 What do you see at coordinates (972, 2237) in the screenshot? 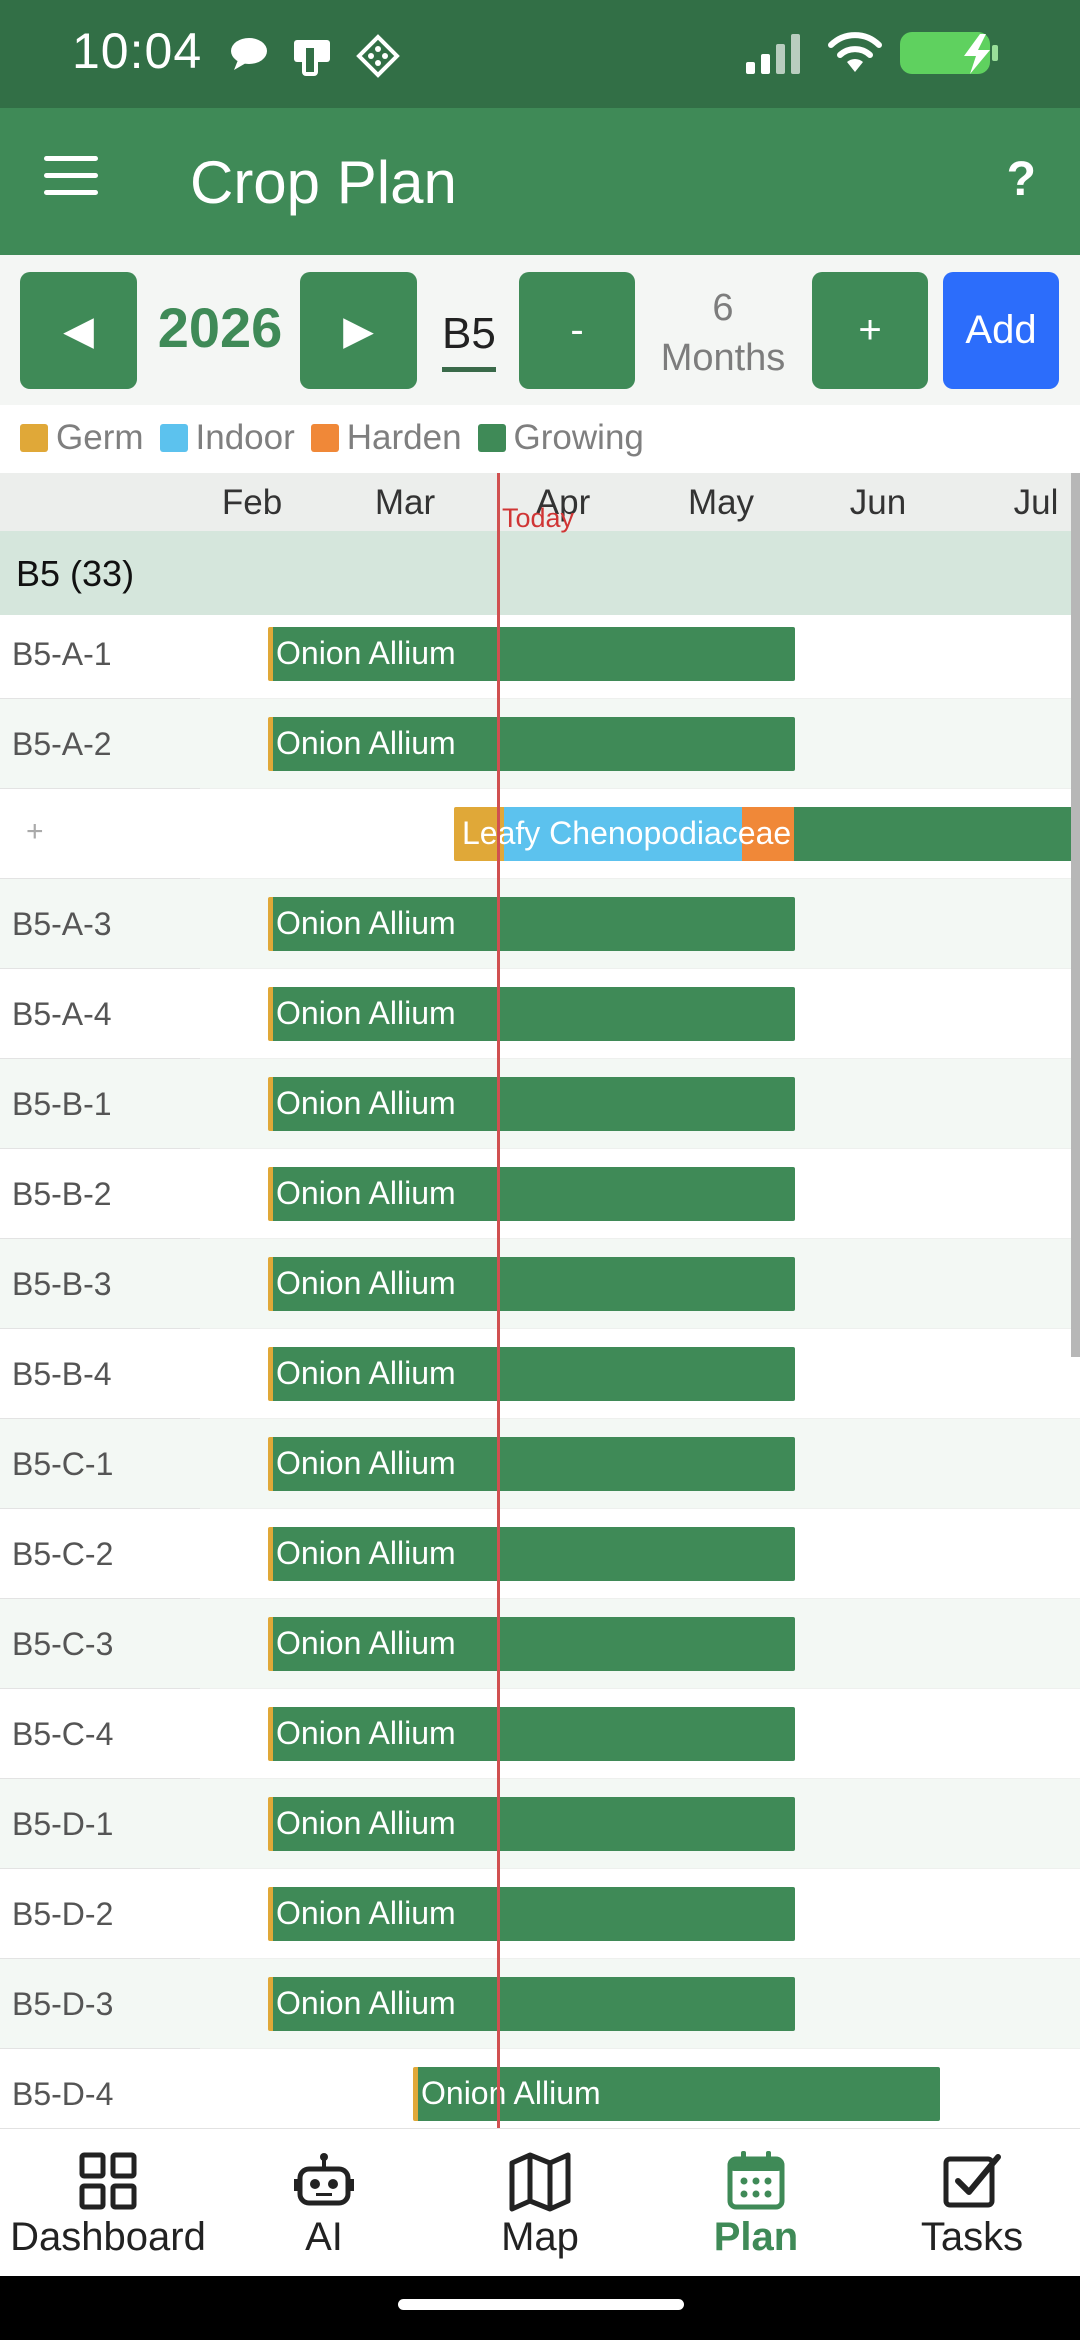
I see `nav-label: Tasks` at bounding box center [972, 2237].